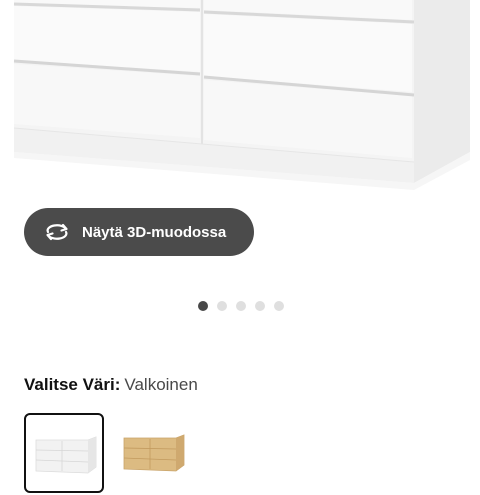  I want to click on color-selection-heading: Valitse Väri: Valkoinen, so click(111, 385).